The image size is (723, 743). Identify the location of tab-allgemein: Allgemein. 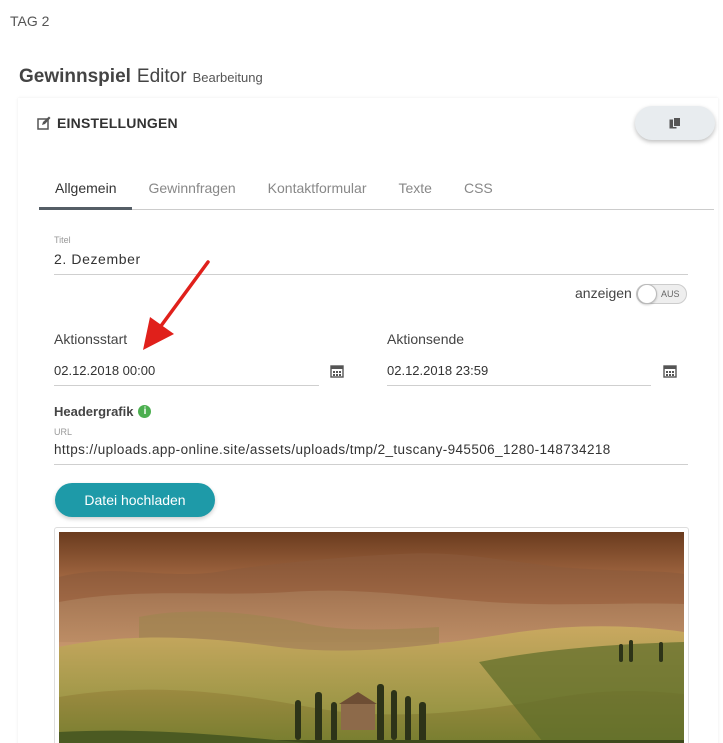
(86, 190).